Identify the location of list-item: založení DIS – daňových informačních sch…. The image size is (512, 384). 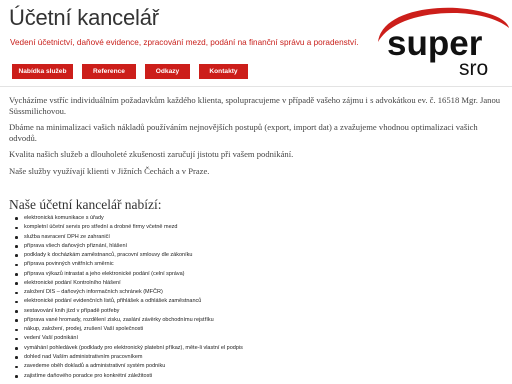
(128, 292).